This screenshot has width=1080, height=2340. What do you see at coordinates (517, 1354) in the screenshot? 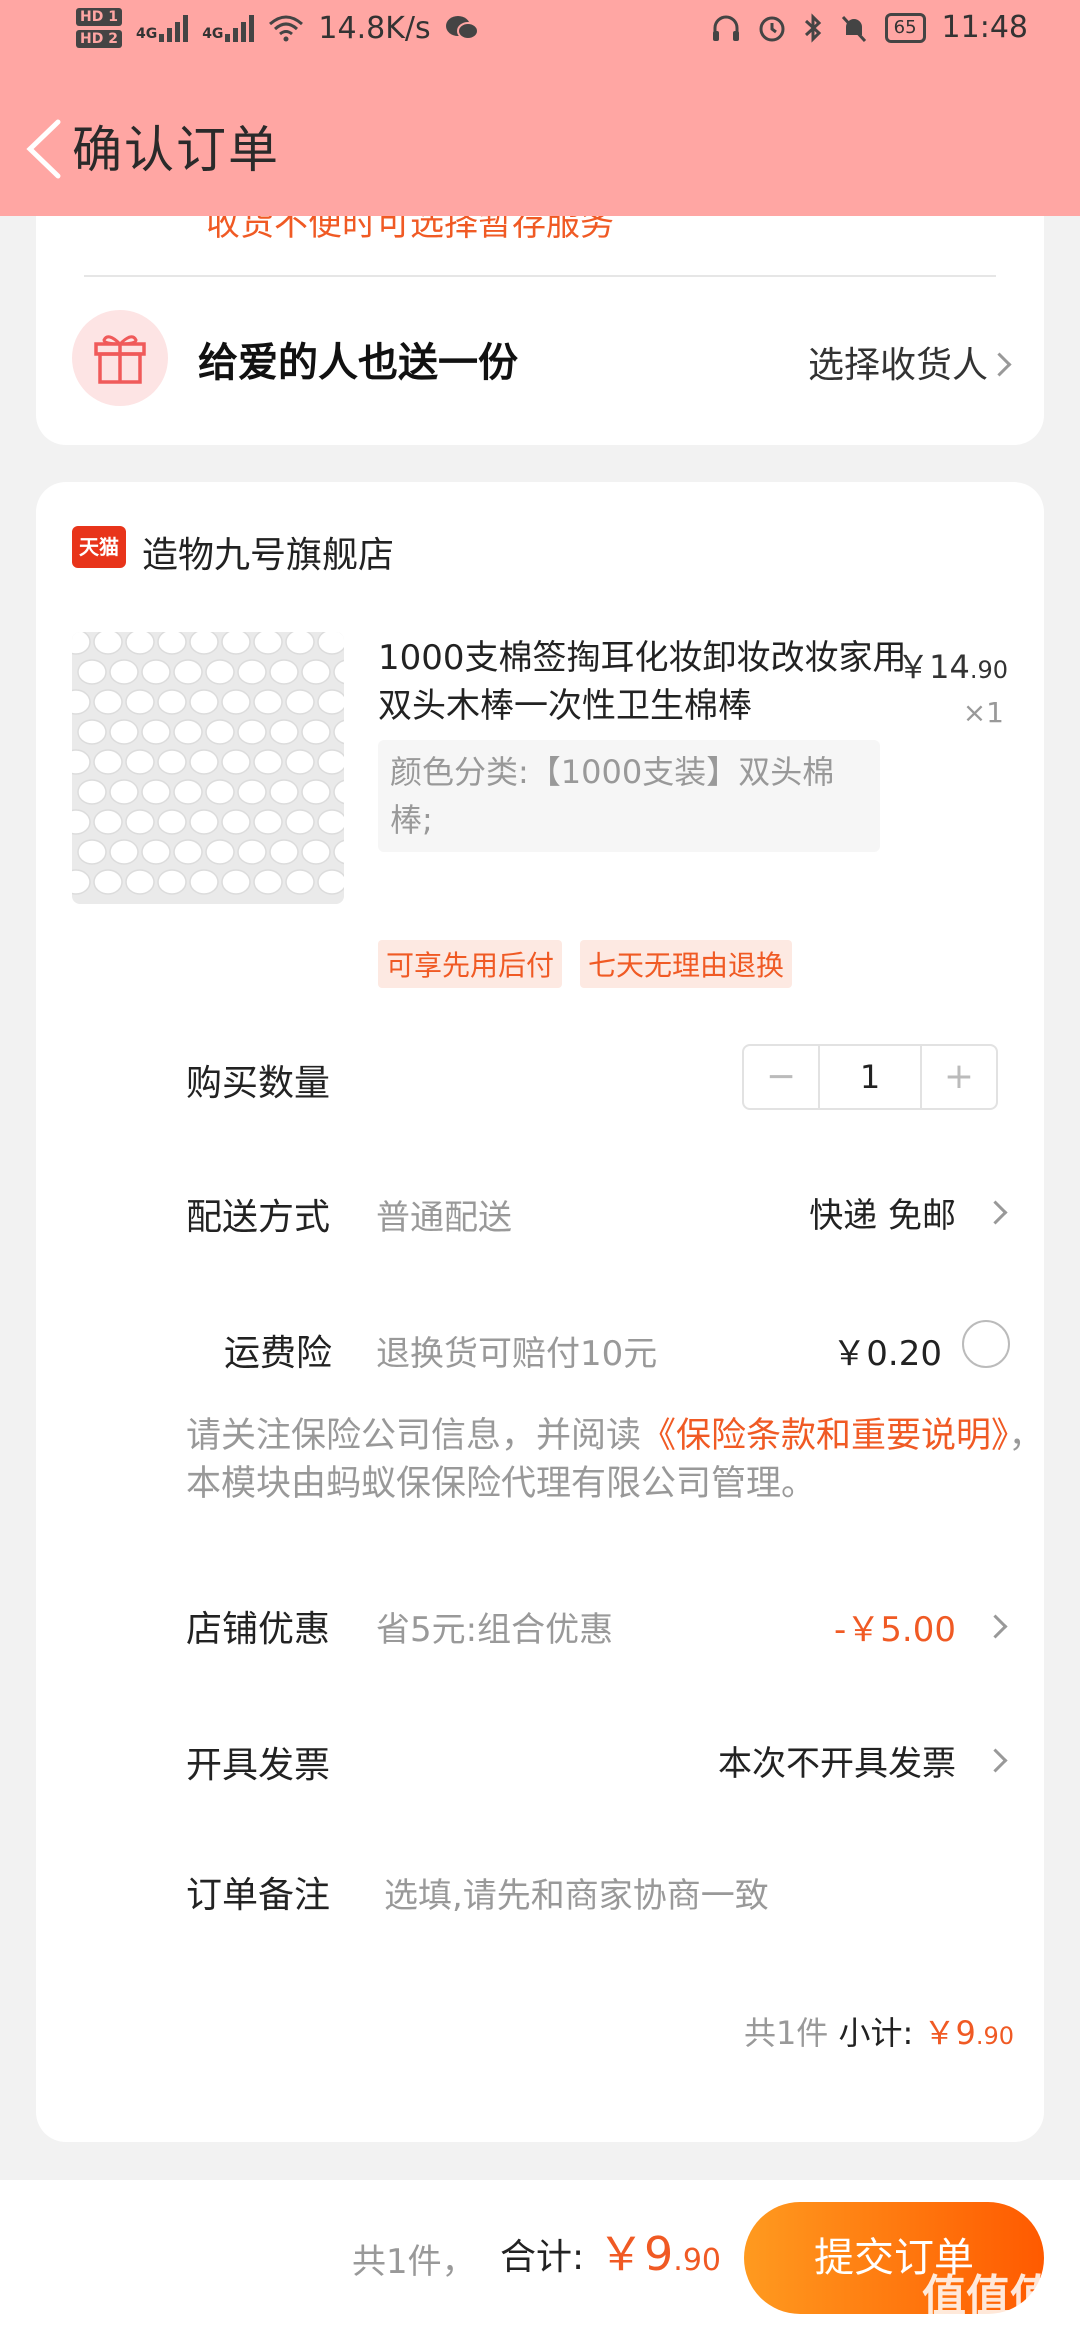
I see `insurance-desc: 退换货可赔付10元` at bounding box center [517, 1354].